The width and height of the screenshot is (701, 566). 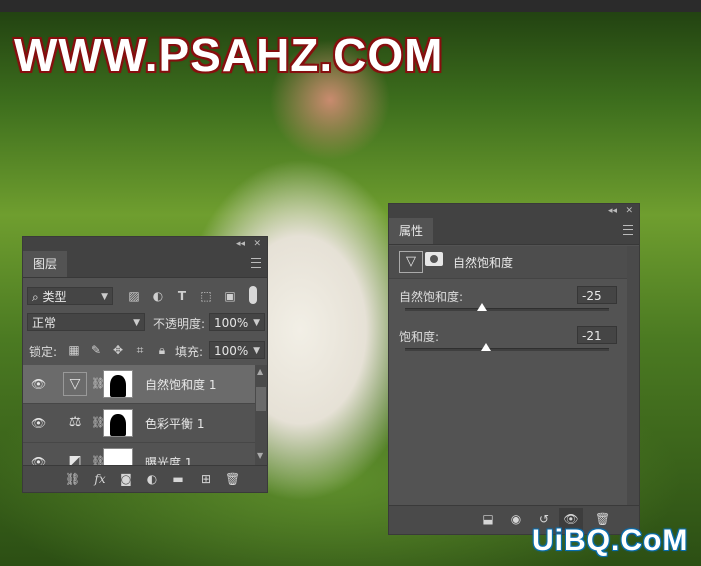 What do you see at coordinates (126, 479) in the screenshot?
I see `add-mask-icon: ◙` at bounding box center [126, 479].